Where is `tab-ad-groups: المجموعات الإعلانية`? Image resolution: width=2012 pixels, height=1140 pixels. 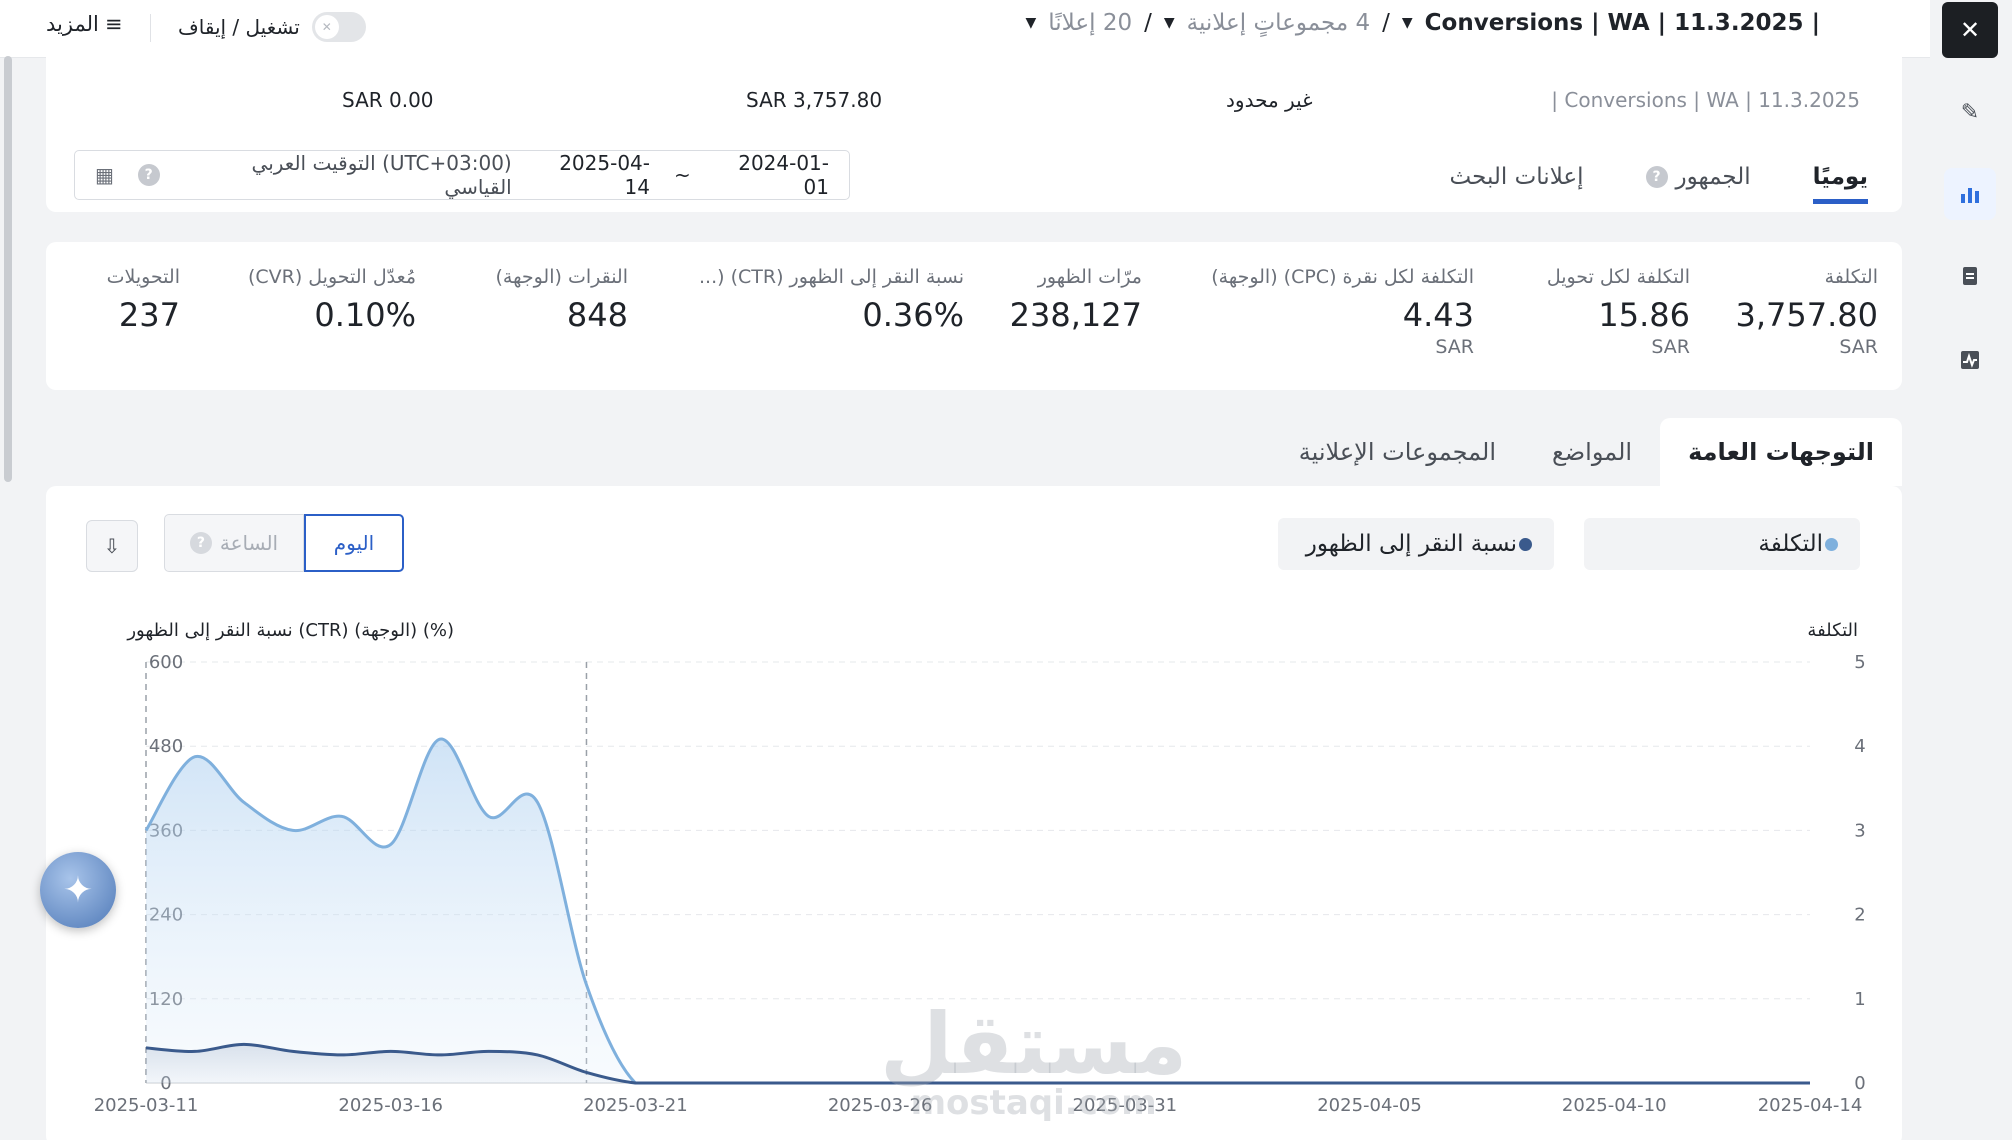 tab-ad-groups: المجموعات الإعلانية is located at coordinates (1397, 452).